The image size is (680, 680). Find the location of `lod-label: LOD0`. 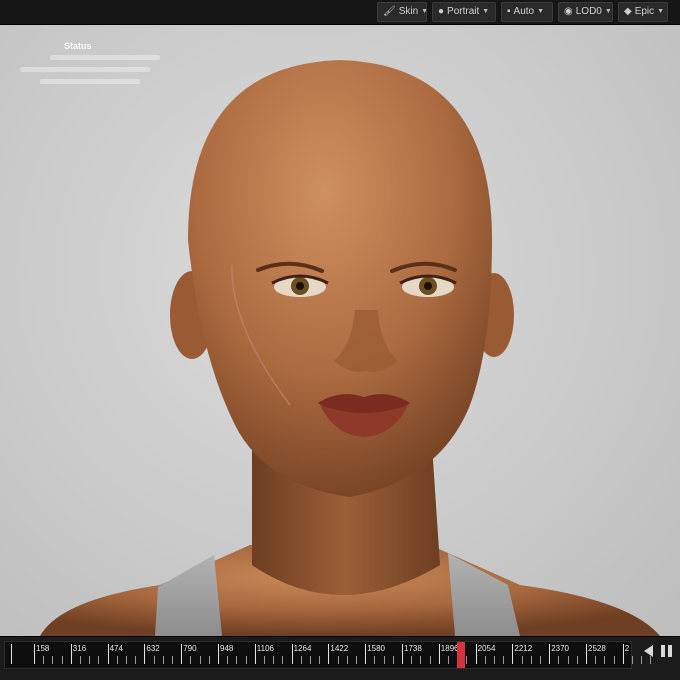

lod-label: LOD0 is located at coordinates (588, 11).